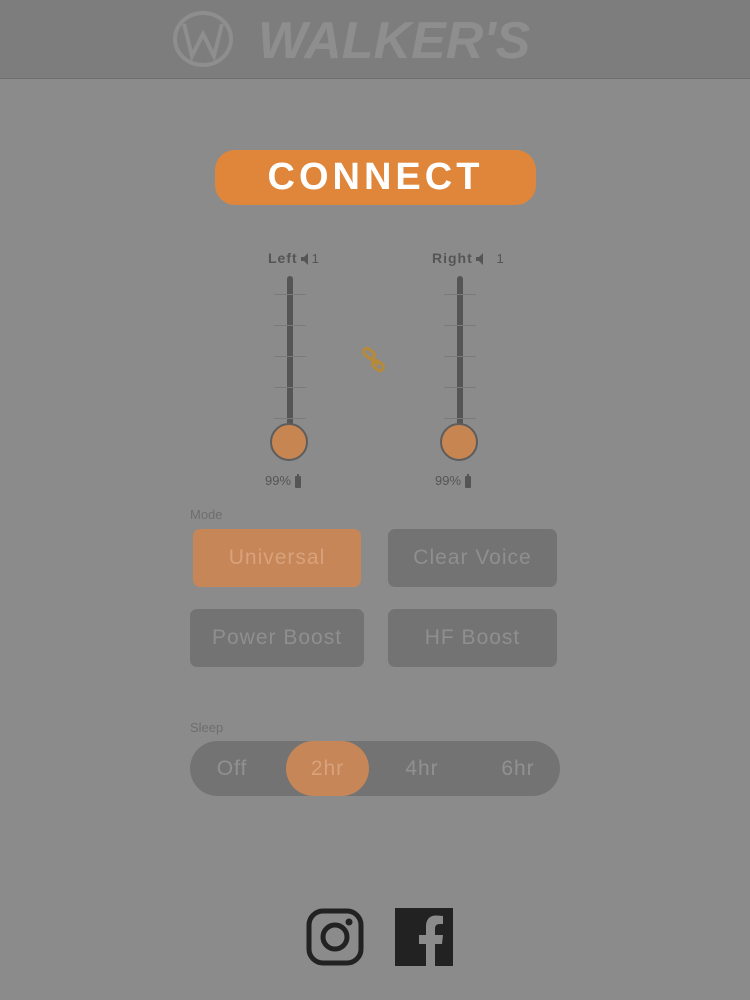  What do you see at coordinates (375, 177) in the screenshot?
I see `connect-button: CONNECT` at bounding box center [375, 177].